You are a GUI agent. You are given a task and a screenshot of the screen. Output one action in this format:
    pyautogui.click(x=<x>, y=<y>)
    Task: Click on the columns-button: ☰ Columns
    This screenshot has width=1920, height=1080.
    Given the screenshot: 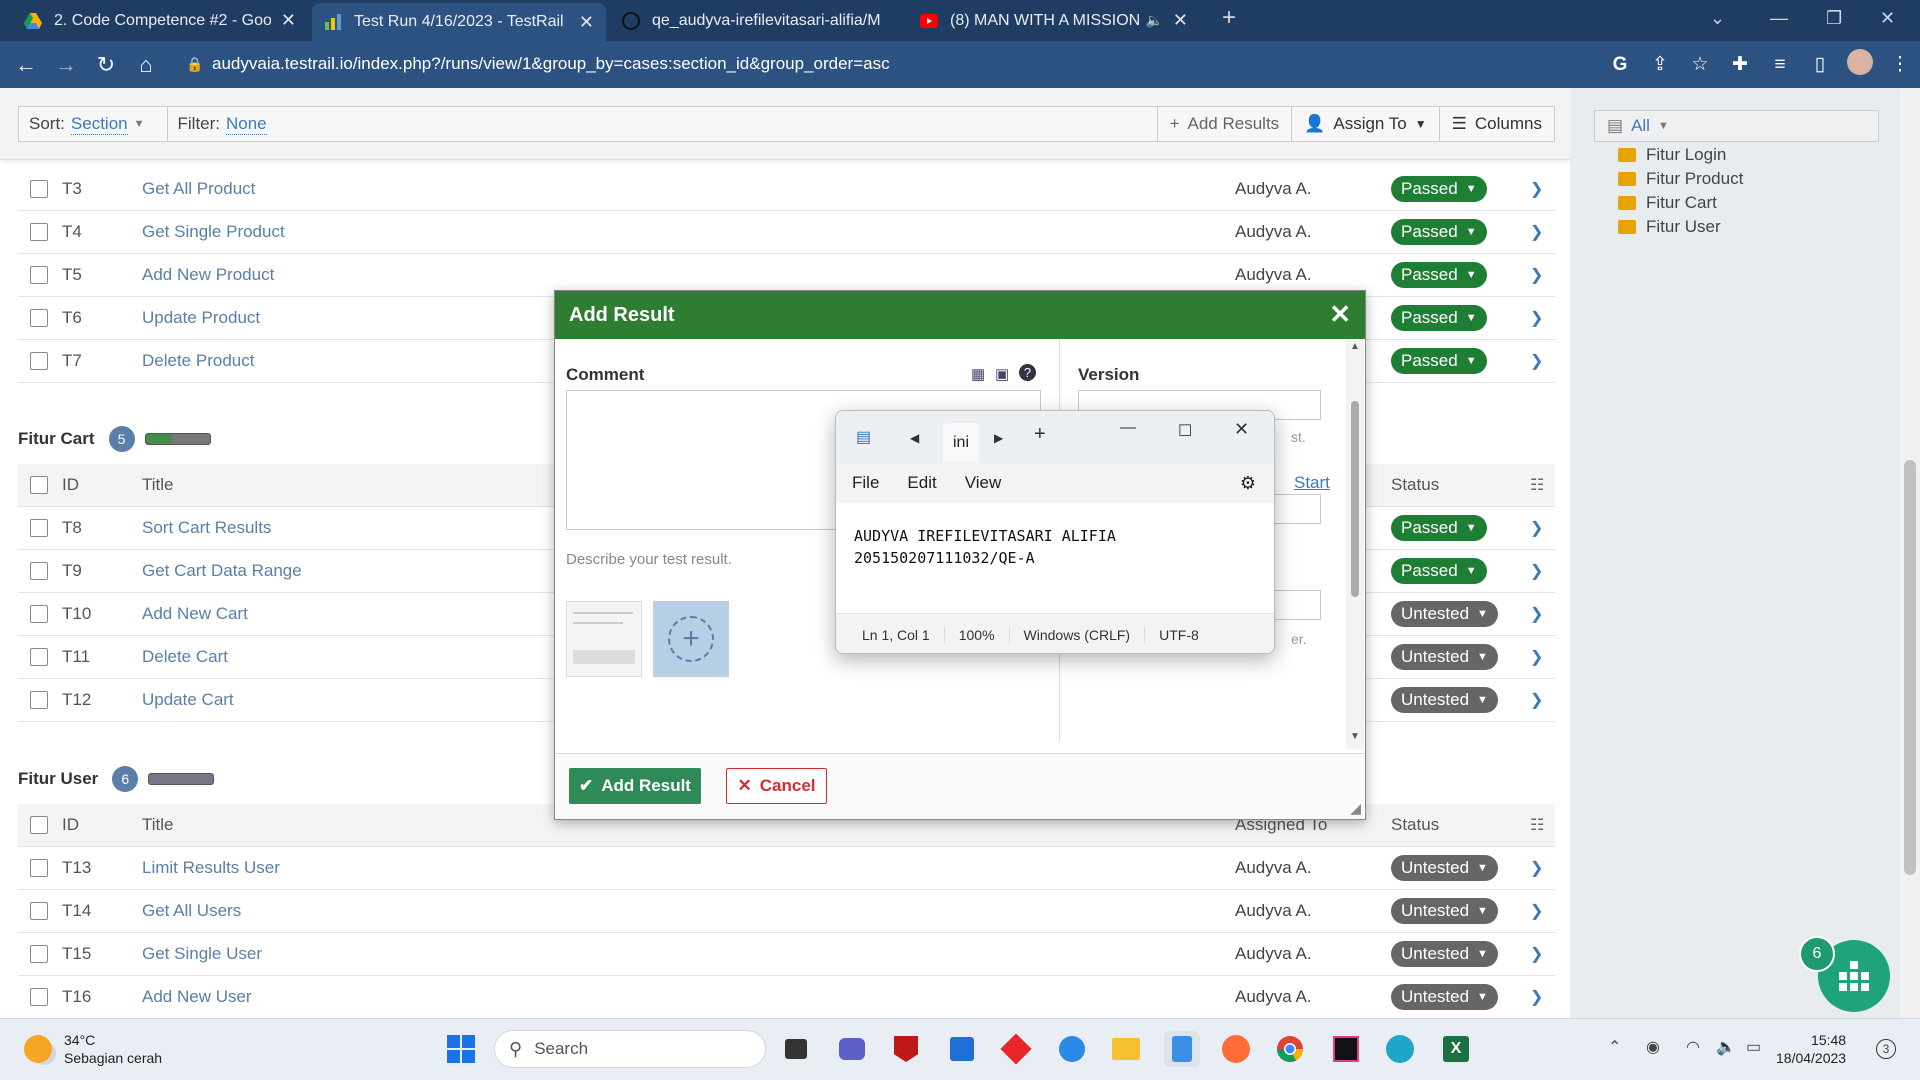 What is the action you would take?
    pyautogui.click(x=1496, y=124)
    